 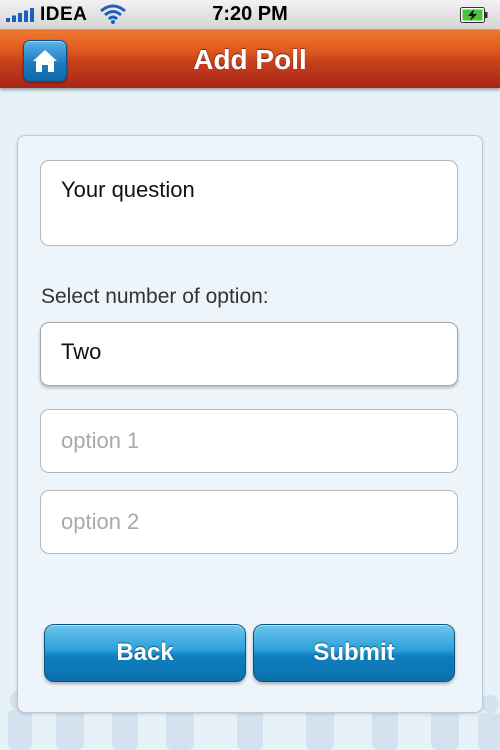 I want to click on app-header: Add Poll, so click(x=250, y=59).